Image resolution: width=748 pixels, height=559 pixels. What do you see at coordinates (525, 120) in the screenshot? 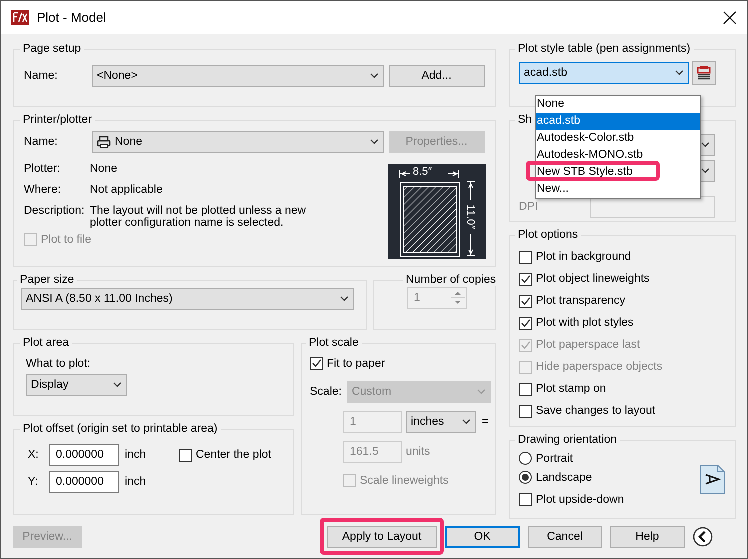
I see `group-label: Sh` at bounding box center [525, 120].